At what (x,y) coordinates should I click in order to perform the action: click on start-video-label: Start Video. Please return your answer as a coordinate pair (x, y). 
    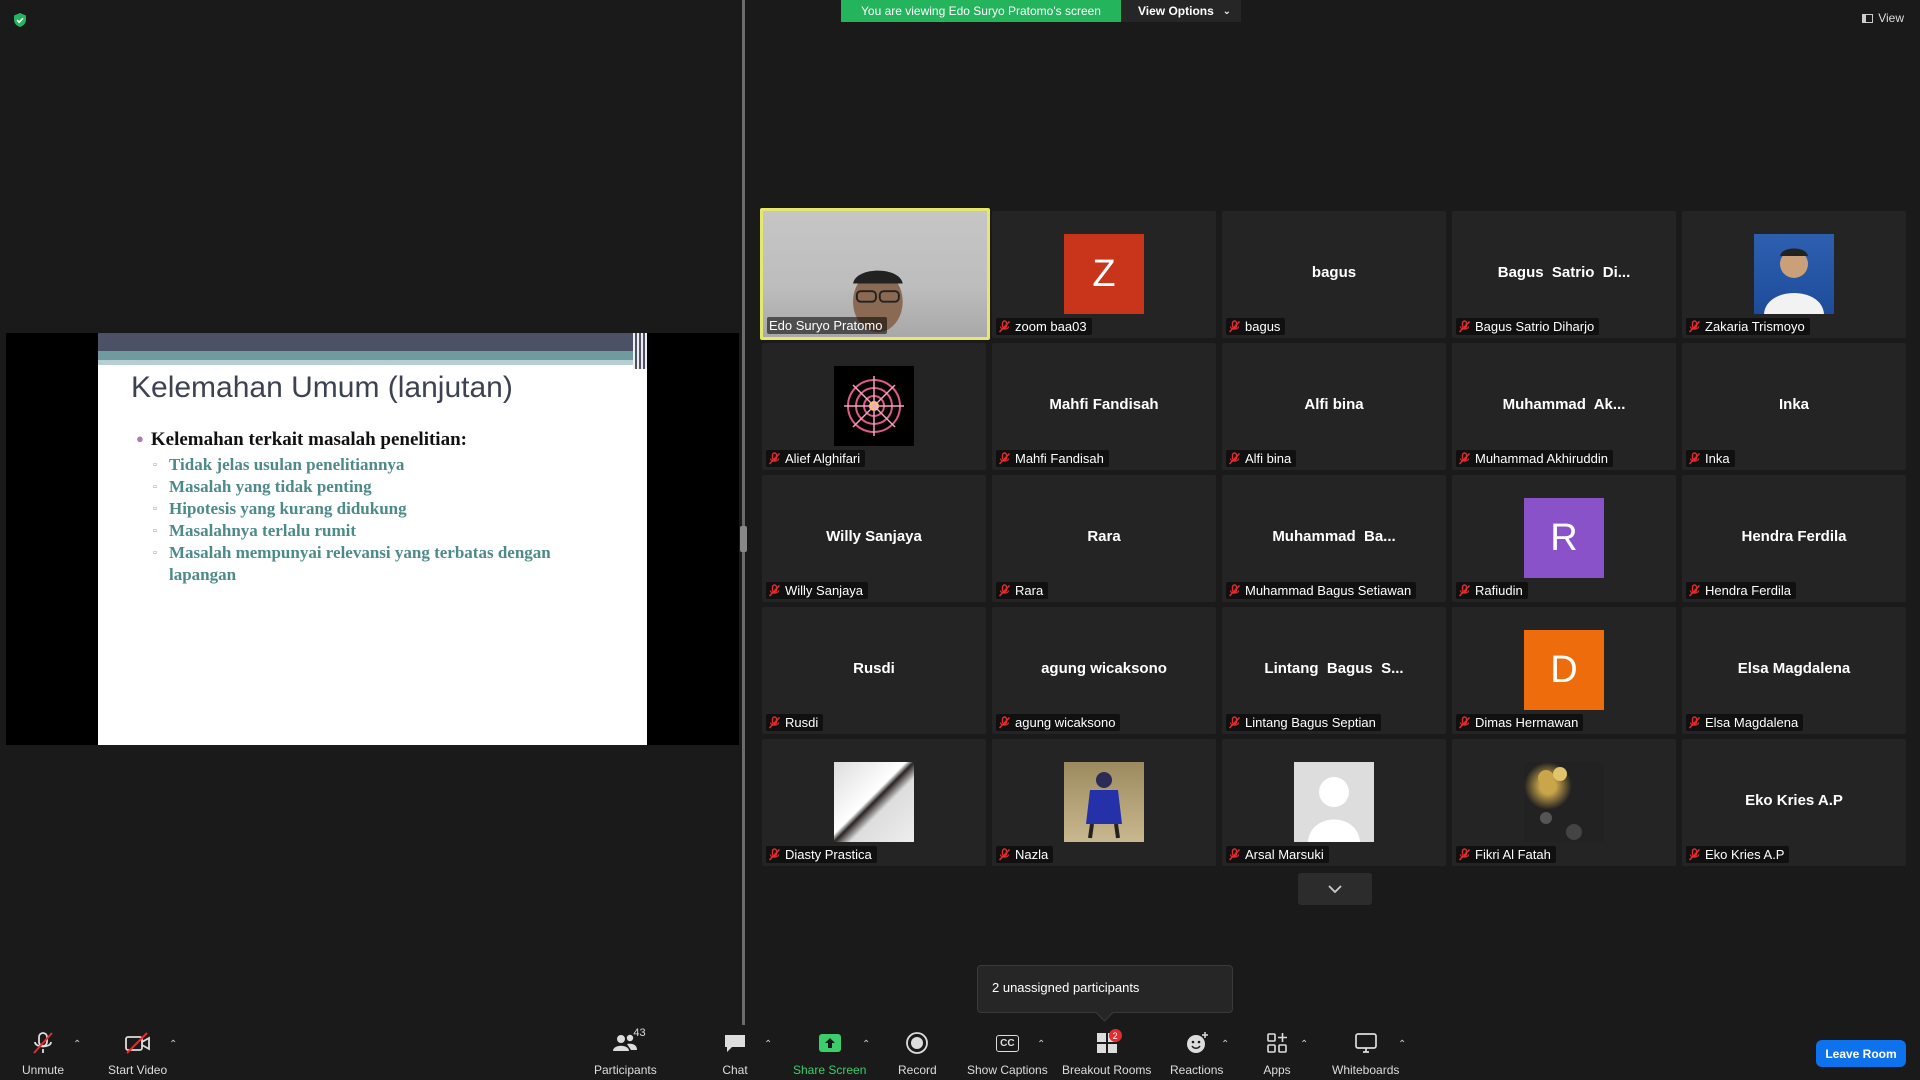
    Looking at the image, I should click on (138, 1070).